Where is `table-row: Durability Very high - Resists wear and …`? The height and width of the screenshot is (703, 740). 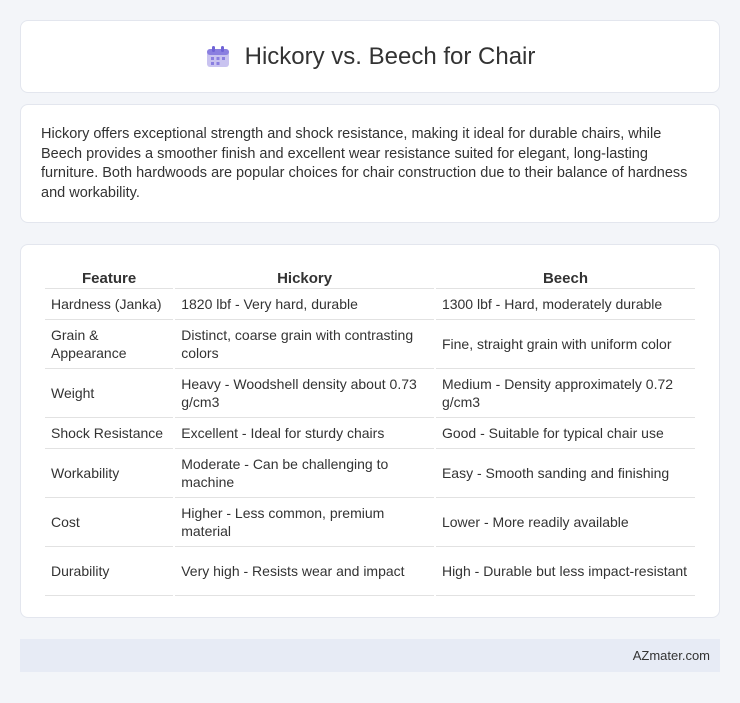 table-row: Durability Very high - Resists wear and … is located at coordinates (370, 571).